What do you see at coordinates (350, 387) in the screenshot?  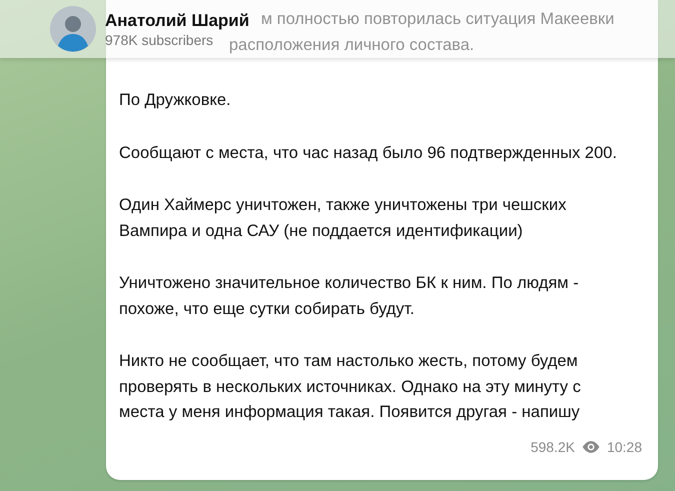 I see `message-text: Никто не сообщает, что там настолько жесть, потому будем проверять в нескольких источниках. Однако на эту минуту с места у меня информация такая. Появится другая - напишу` at bounding box center [350, 387].